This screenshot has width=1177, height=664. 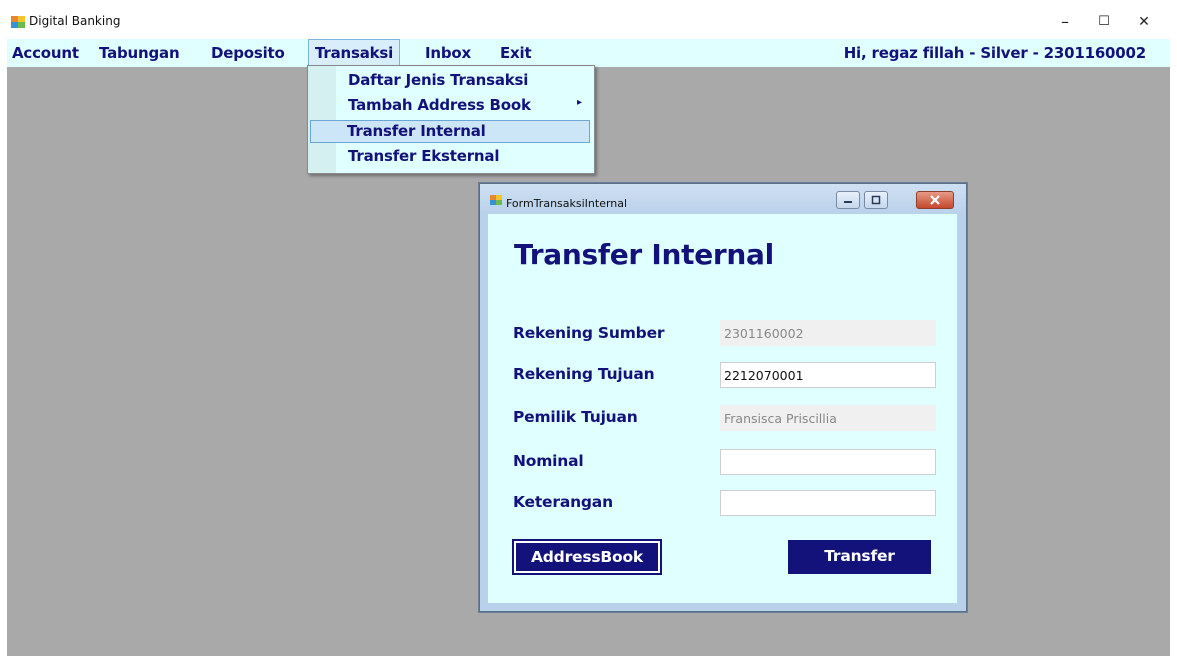 I want to click on form-icon, so click(x=496, y=200).